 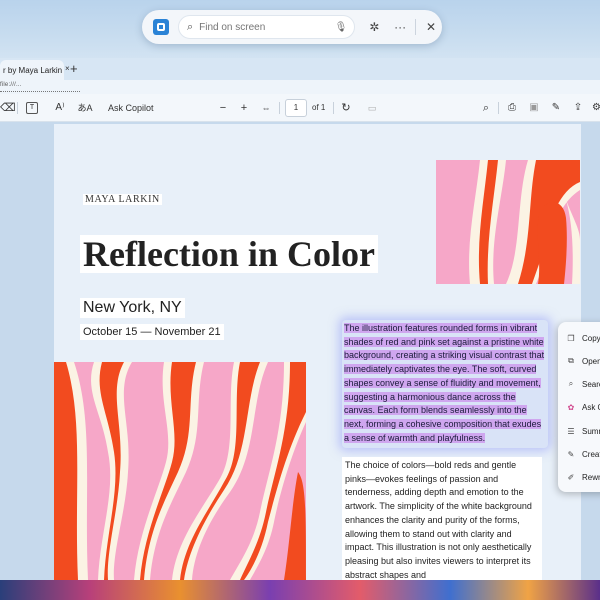 I want to click on save-icon: ▣, so click(x=534, y=108).